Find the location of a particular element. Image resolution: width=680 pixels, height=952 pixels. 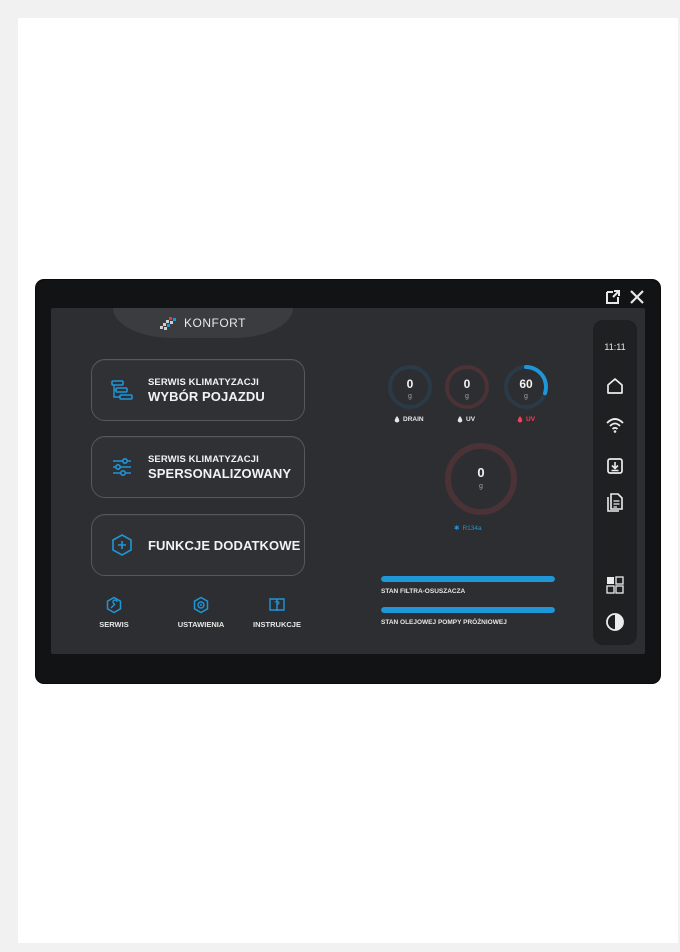

konfort-logo-icon is located at coordinates (168, 323).